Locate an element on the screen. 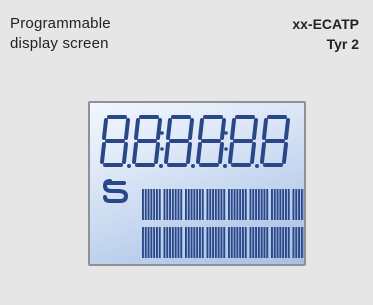 The width and height of the screenshot is (373, 305). product-name-line1: Programmable is located at coordinates (60, 23).